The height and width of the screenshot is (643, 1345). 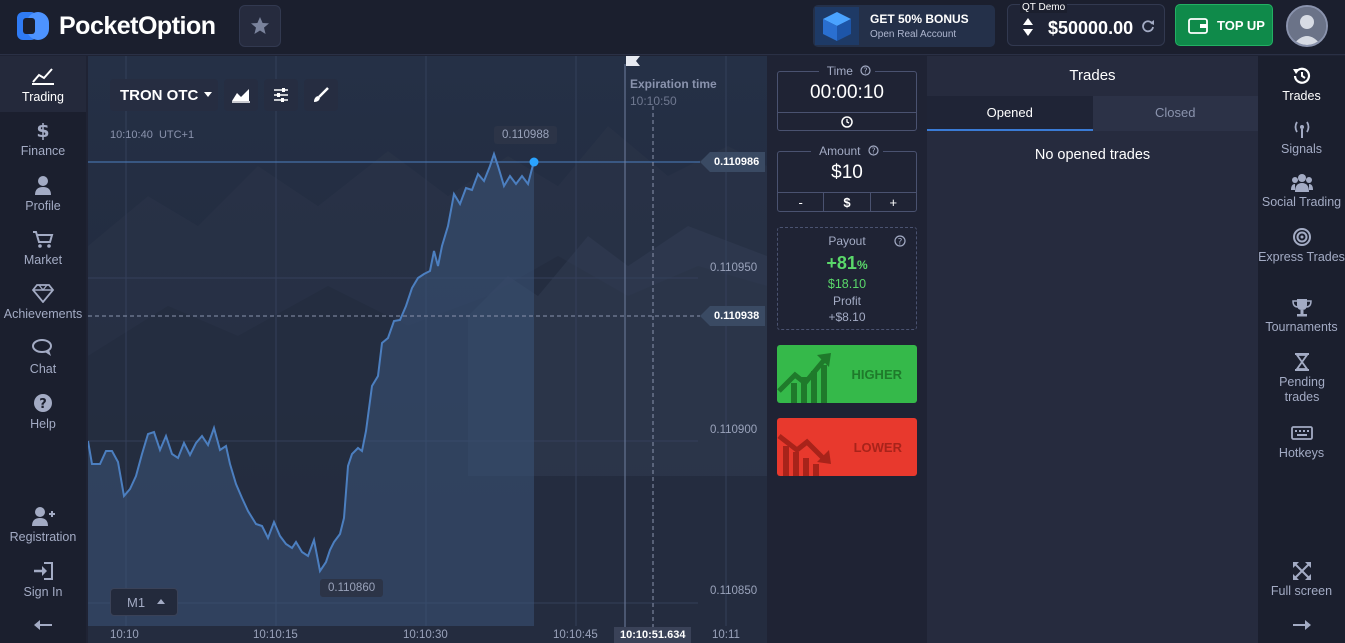 What do you see at coordinates (733, 162) in the screenshot?
I see `current-price-tag: 0.110986` at bounding box center [733, 162].